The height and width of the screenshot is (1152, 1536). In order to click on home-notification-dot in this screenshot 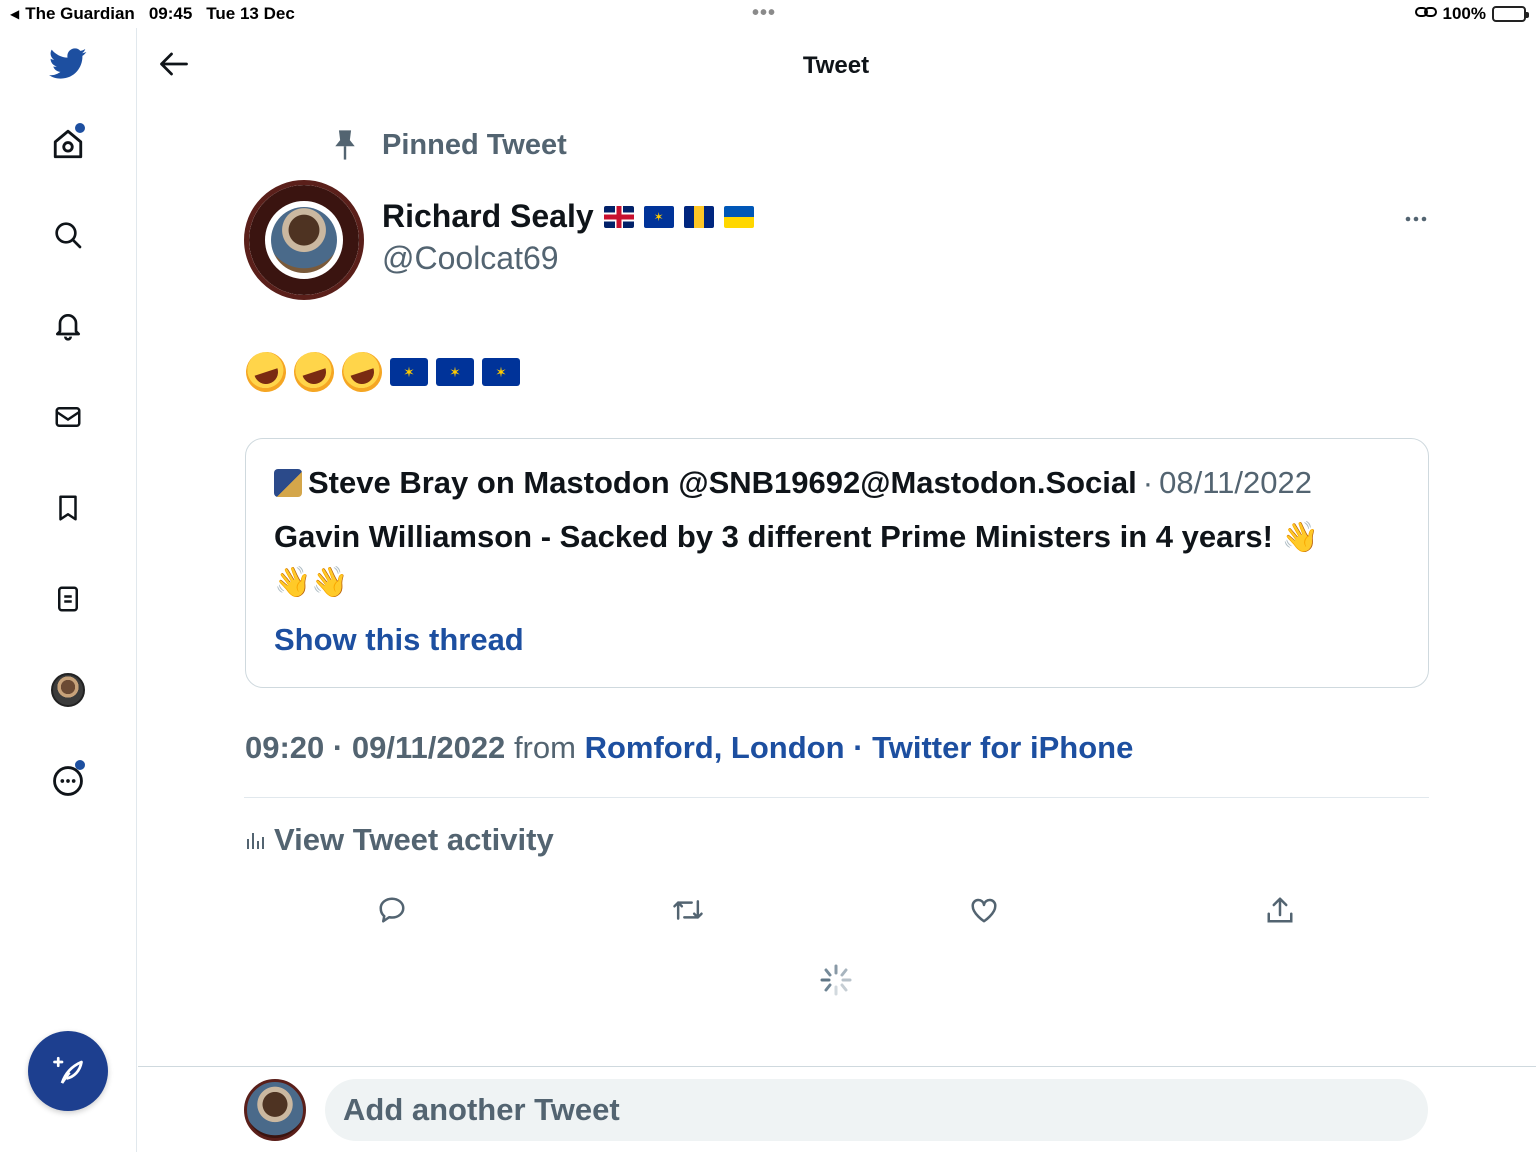, I will do `click(80, 128)`.